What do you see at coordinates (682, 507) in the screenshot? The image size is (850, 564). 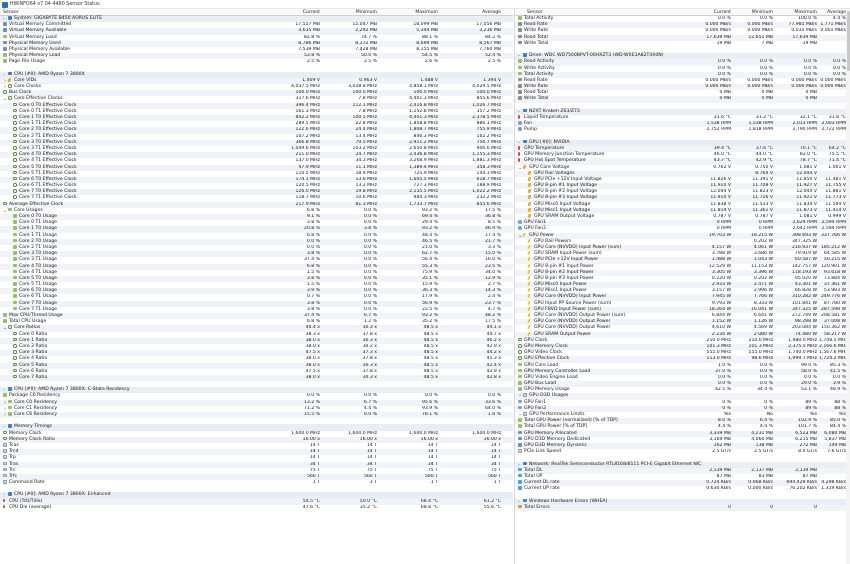 I see `sensor-row: Total Errors 0 0 0` at bounding box center [682, 507].